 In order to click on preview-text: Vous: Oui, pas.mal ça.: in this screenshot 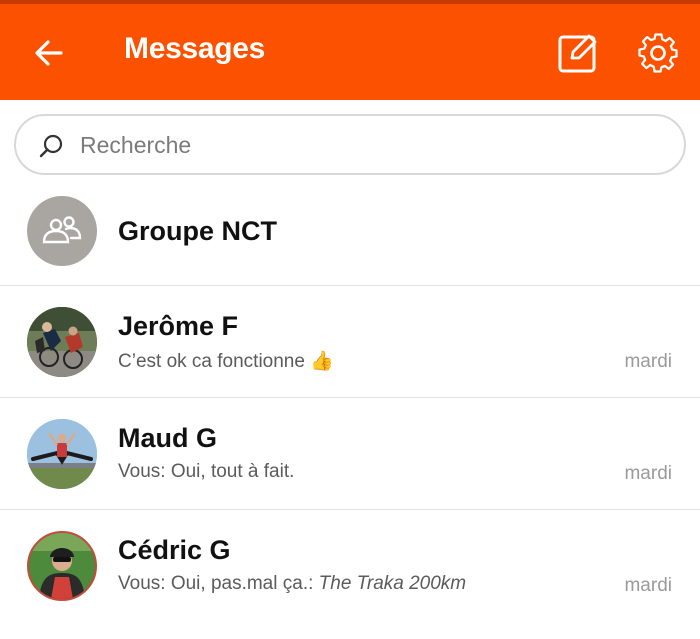, I will do `click(218, 583)`.